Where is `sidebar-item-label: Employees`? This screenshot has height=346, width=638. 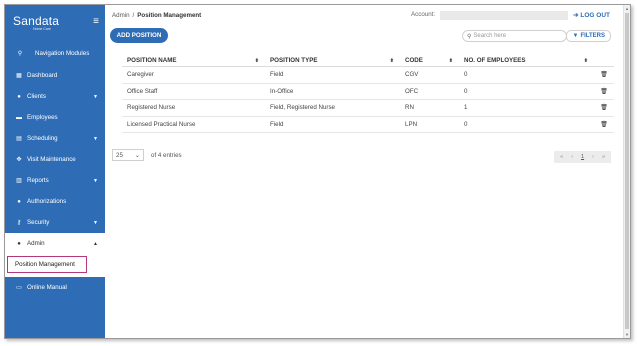 sidebar-item-label: Employees is located at coordinates (42, 117).